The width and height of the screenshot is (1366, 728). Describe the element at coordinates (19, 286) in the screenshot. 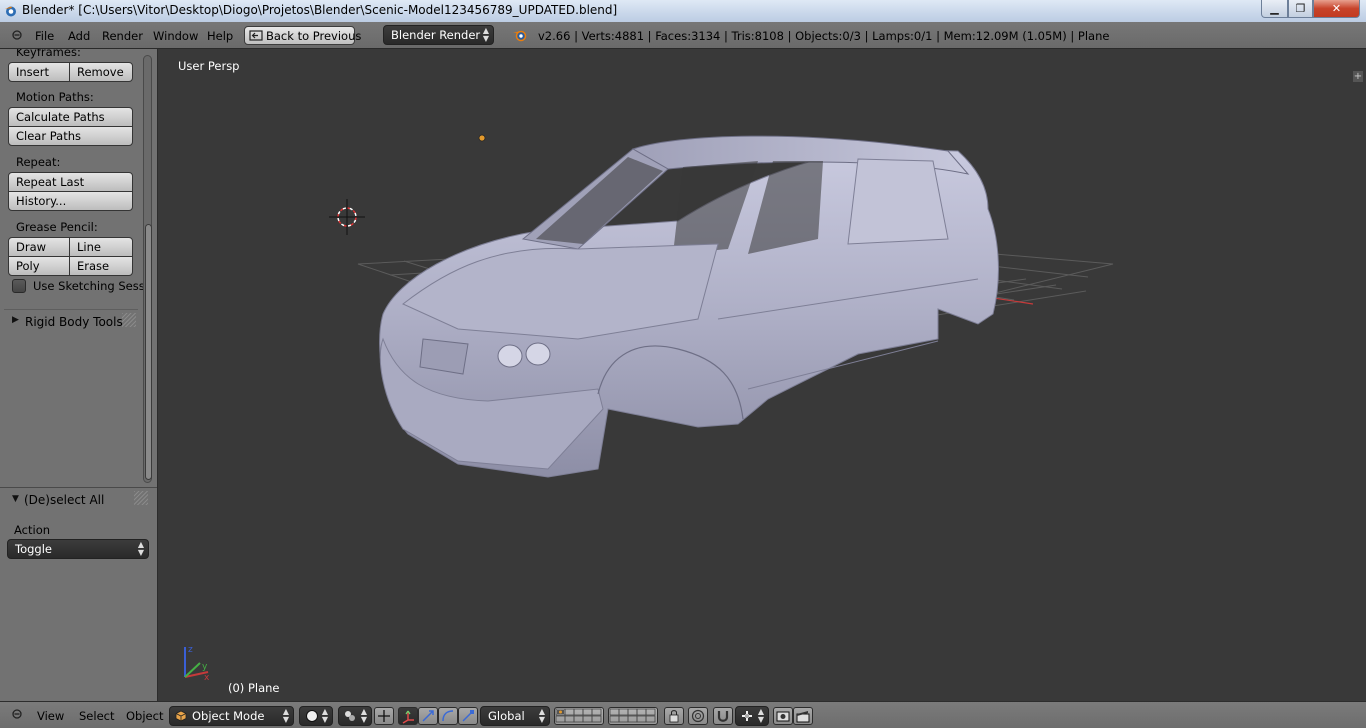

I see `sketching-checkbox` at that location.